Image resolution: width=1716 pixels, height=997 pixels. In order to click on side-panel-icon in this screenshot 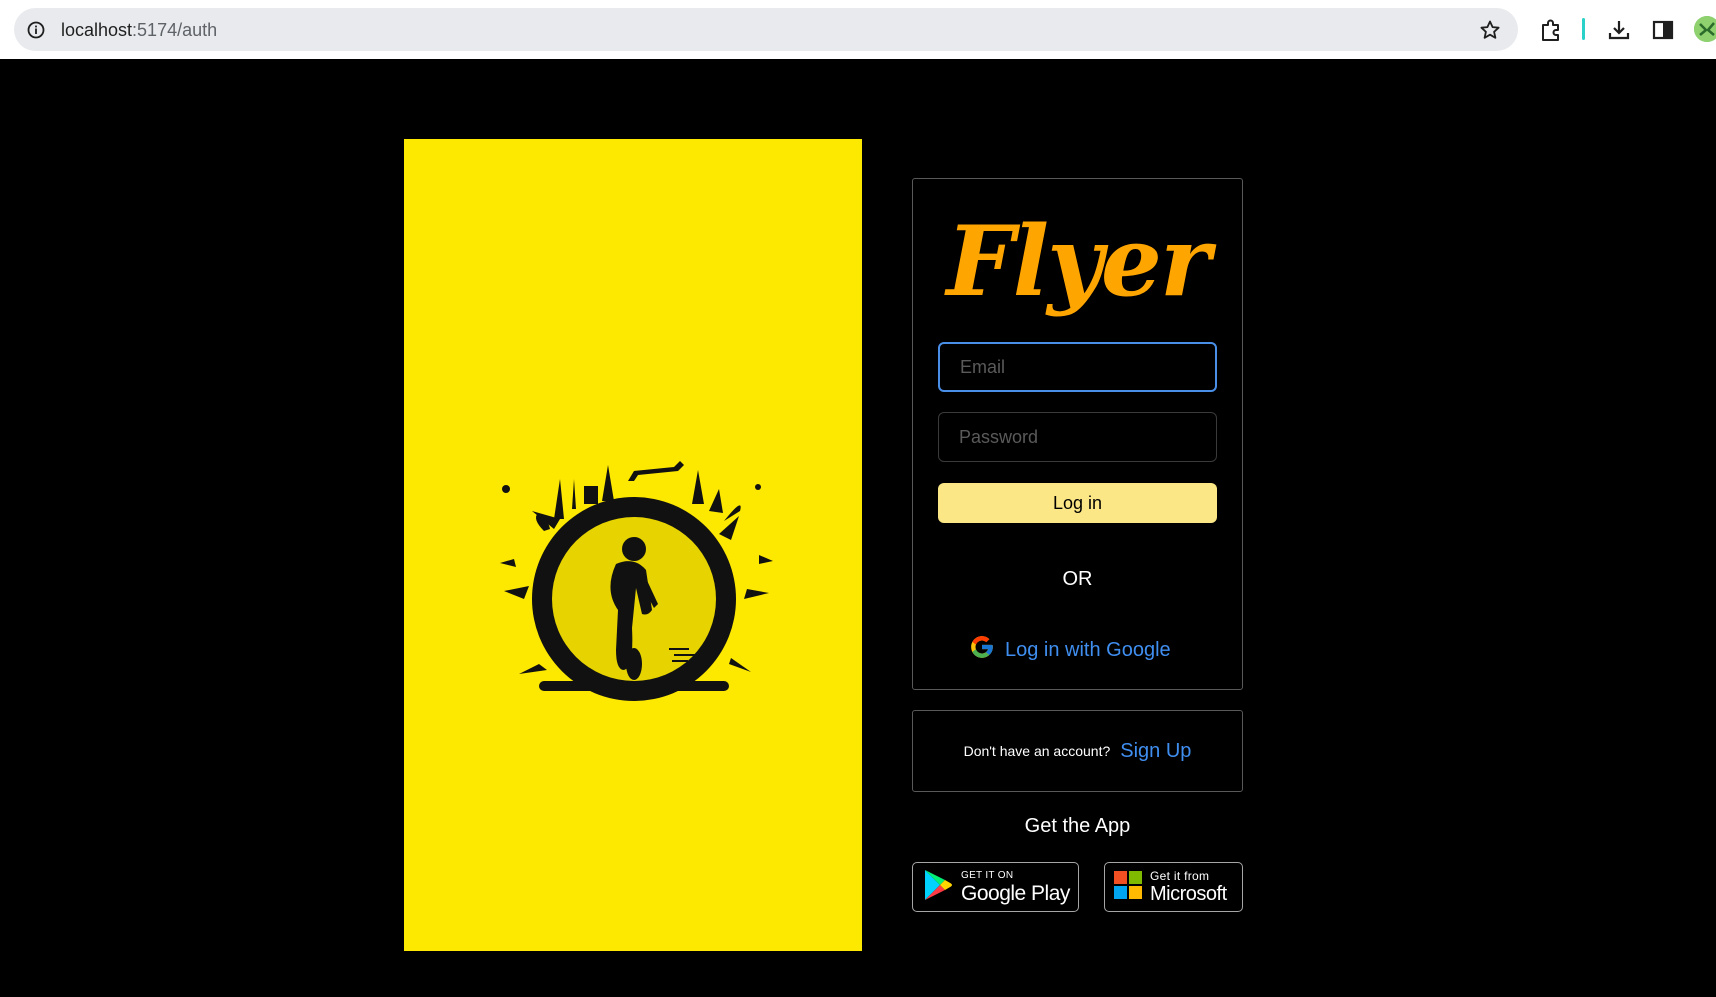, I will do `click(1663, 30)`.